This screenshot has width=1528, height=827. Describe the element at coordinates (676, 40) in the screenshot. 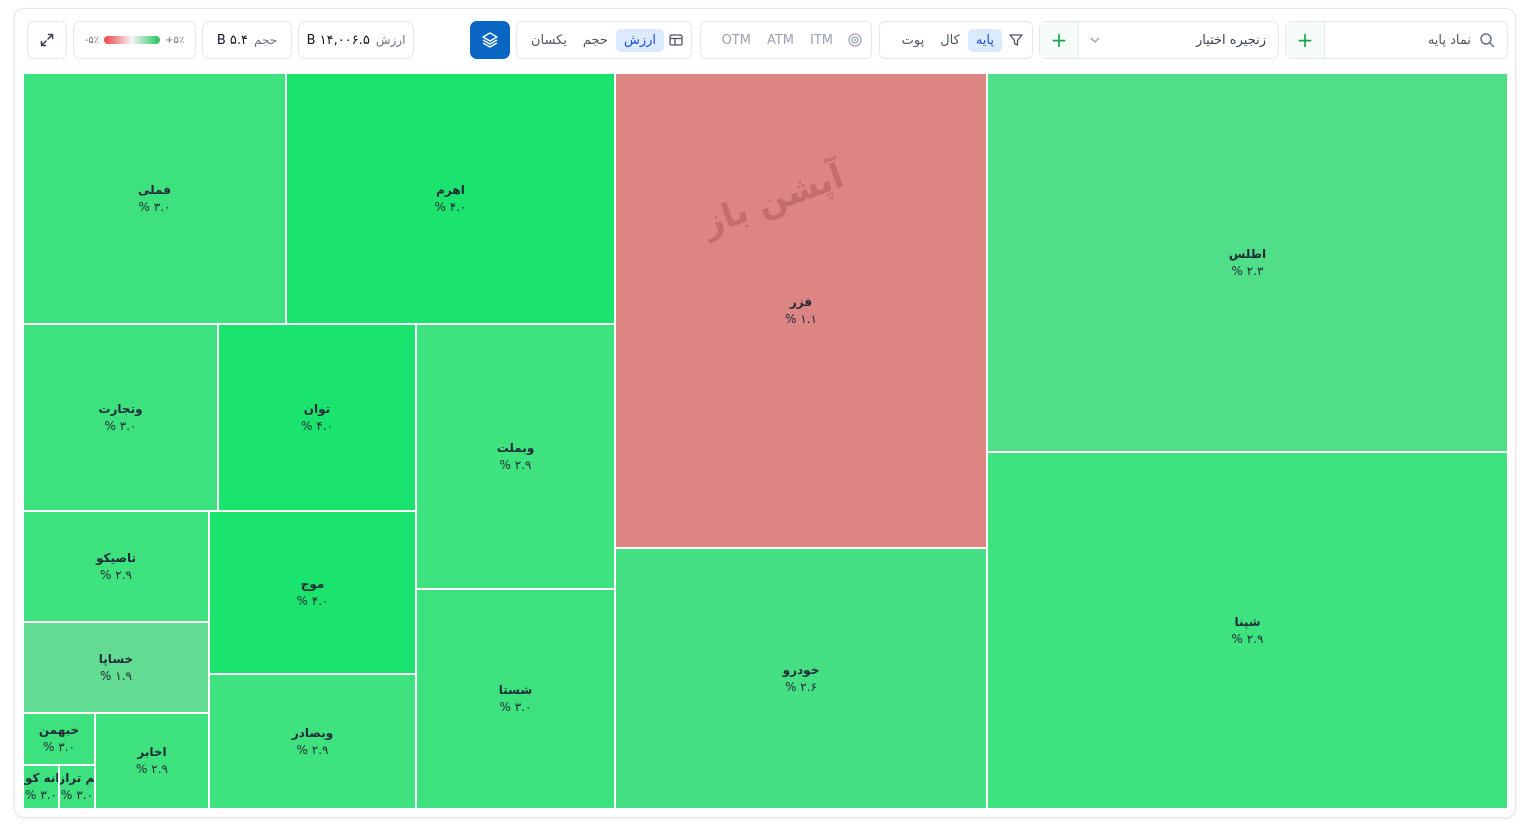

I see `layout-icon` at that location.